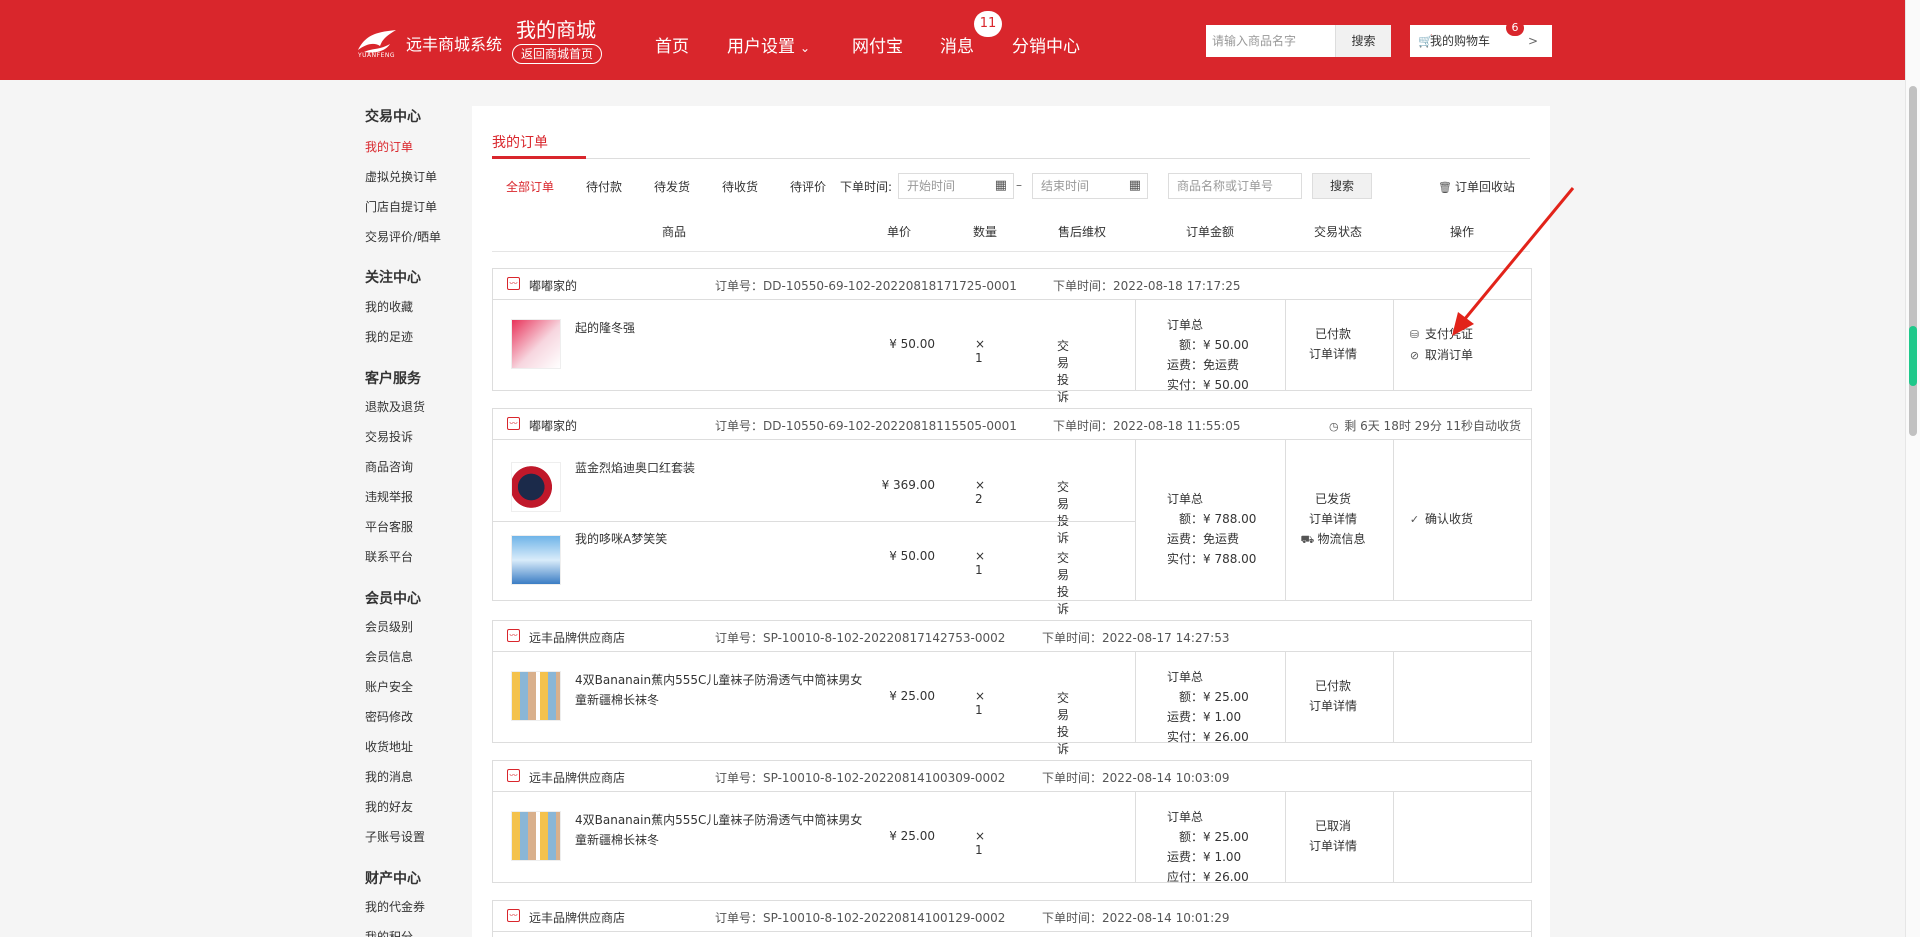  Describe the element at coordinates (395, 836) in the screenshot. I see `sidebar-item-subaccounts: 子账号设置` at that location.